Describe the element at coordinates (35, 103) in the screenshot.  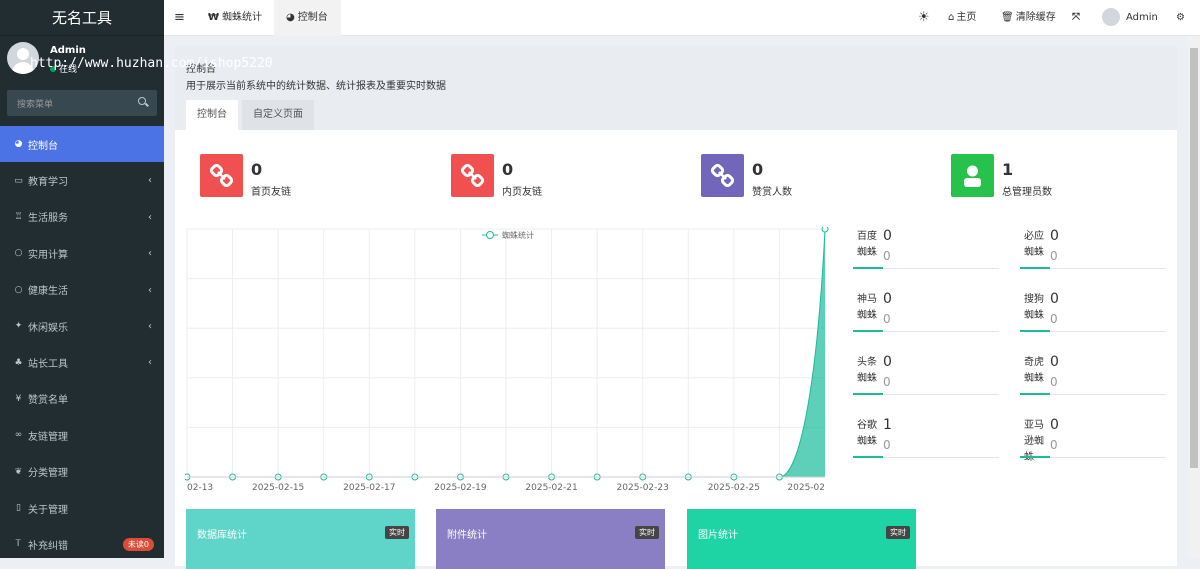
I see `search-input: 搜索菜单` at that location.